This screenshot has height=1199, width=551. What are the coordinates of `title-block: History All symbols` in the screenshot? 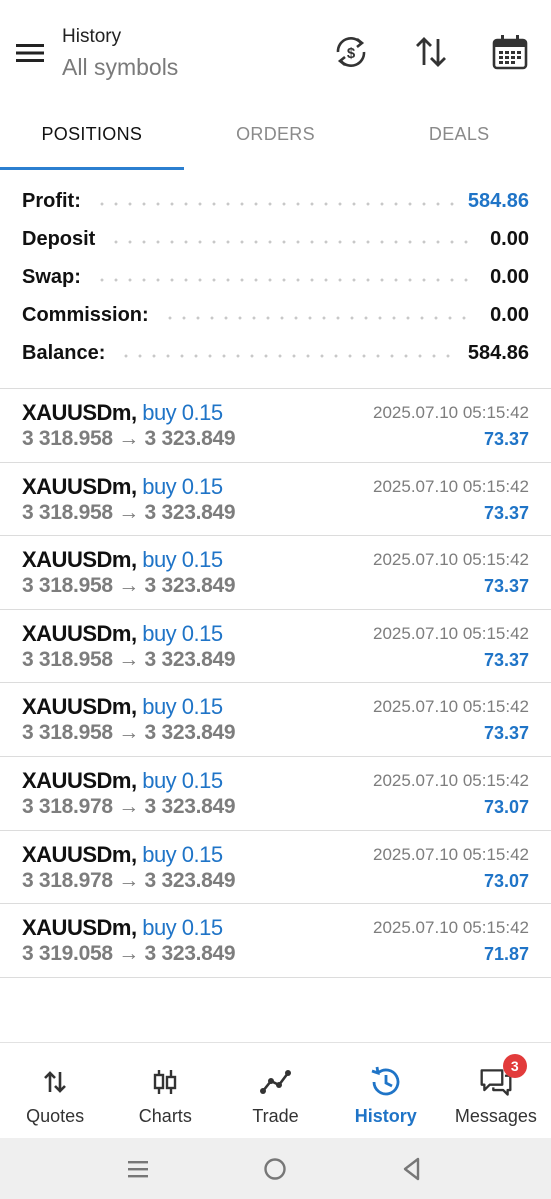 It's located at (120, 53).